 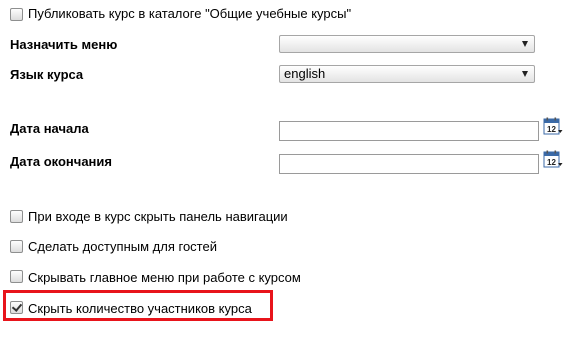 What do you see at coordinates (409, 131) in the screenshot?
I see `start-date-input` at bounding box center [409, 131].